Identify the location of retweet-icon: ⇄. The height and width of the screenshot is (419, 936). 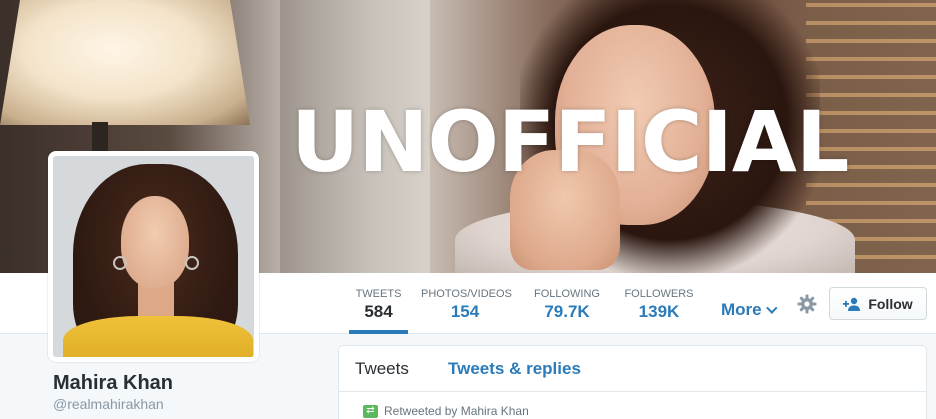
(370, 411).